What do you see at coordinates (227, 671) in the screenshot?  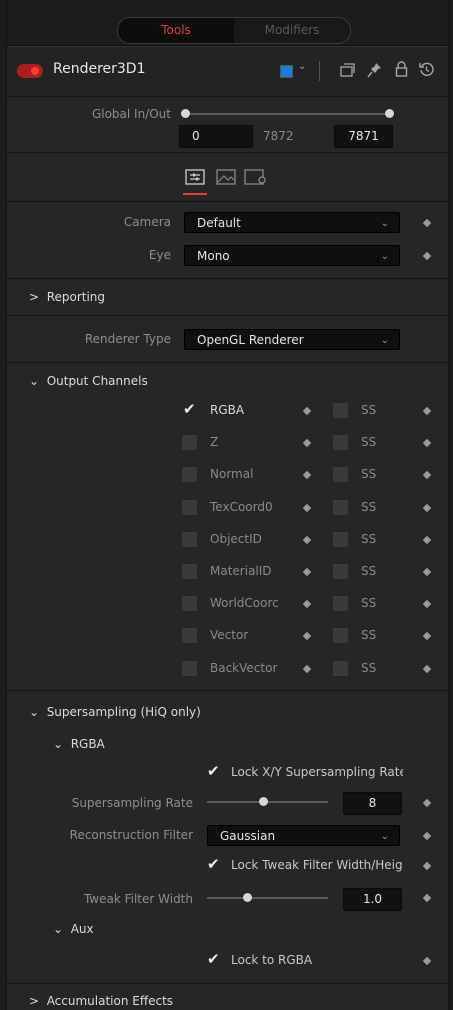 I see `output-channel-row: BackVector SS` at bounding box center [227, 671].